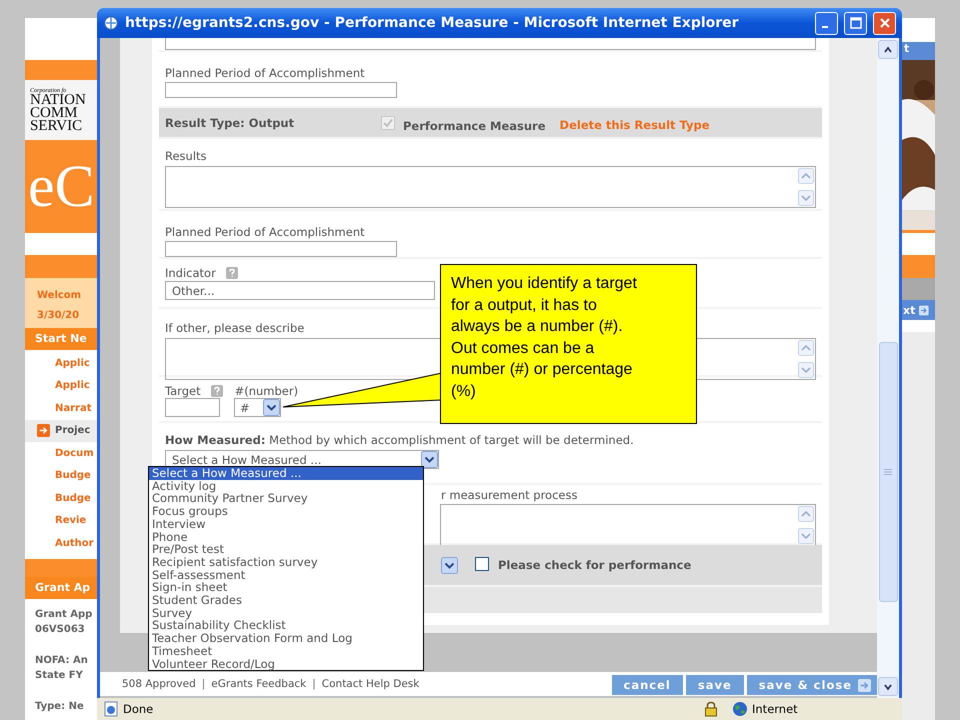  I want to click on info-text: Grant App, so click(64, 615).